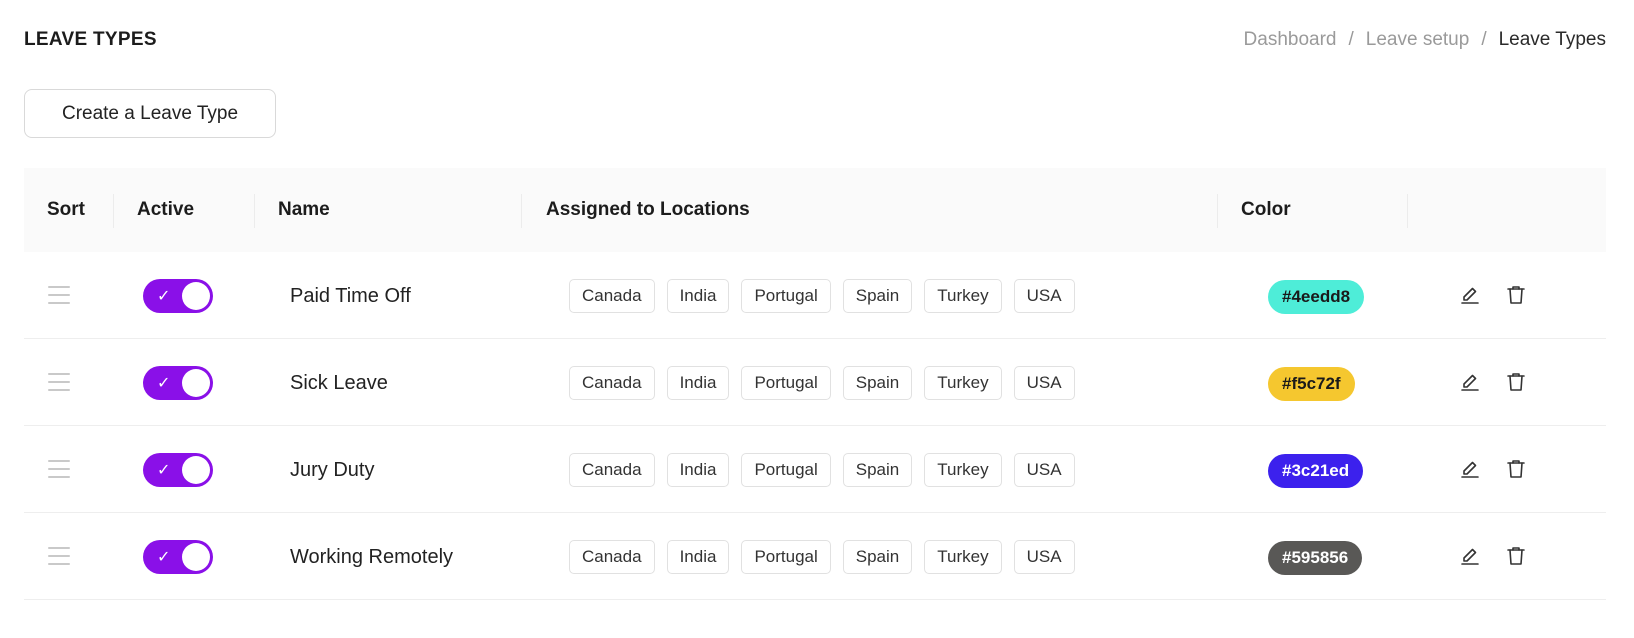 Image resolution: width=1634 pixels, height=638 pixels. What do you see at coordinates (1315, 558) in the screenshot?
I see `color-badge: #595856` at bounding box center [1315, 558].